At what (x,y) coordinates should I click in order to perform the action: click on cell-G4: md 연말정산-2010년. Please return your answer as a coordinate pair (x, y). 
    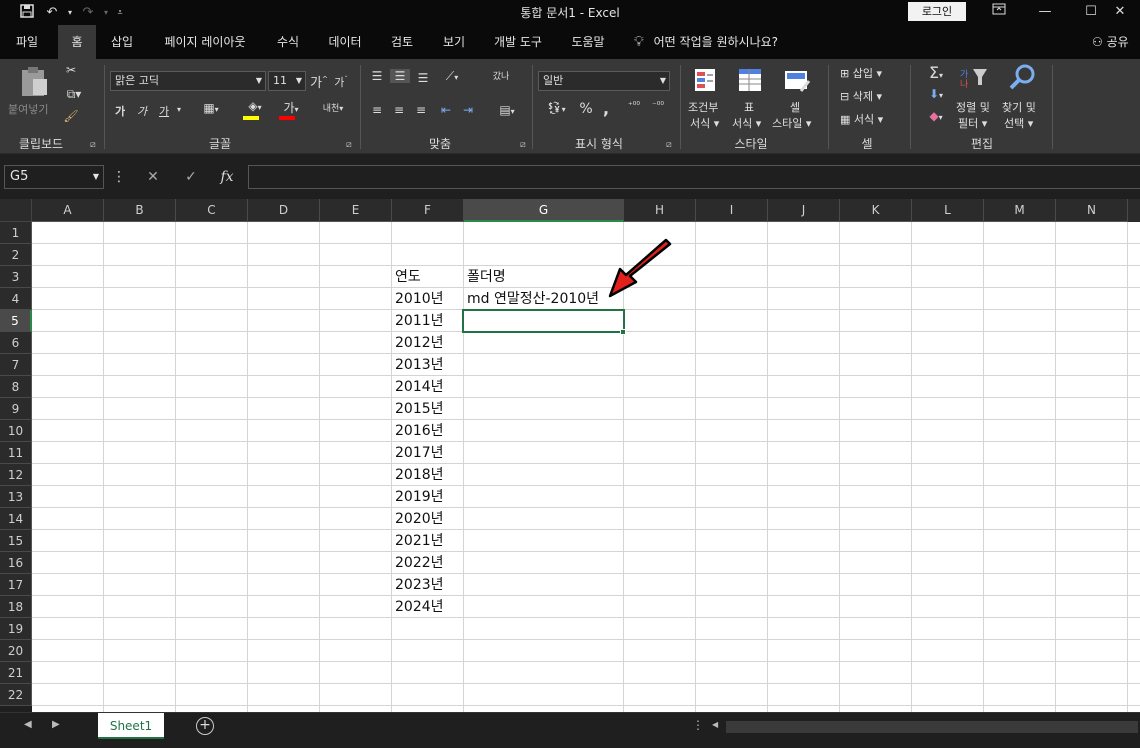
    Looking at the image, I should click on (533, 299).